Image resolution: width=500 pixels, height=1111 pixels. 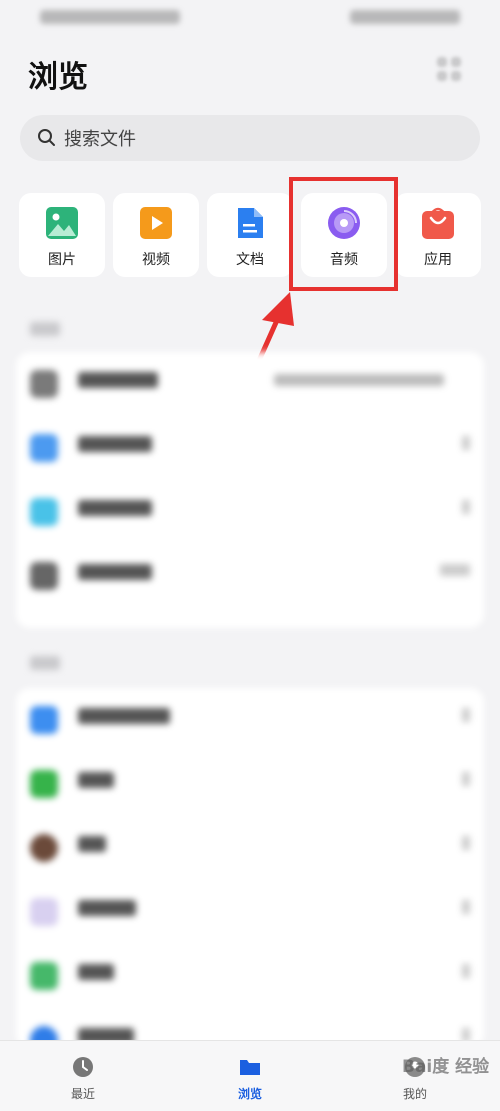 What do you see at coordinates (156, 260) in the screenshot?
I see `category-label: 视频` at bounding box center [156, 260].